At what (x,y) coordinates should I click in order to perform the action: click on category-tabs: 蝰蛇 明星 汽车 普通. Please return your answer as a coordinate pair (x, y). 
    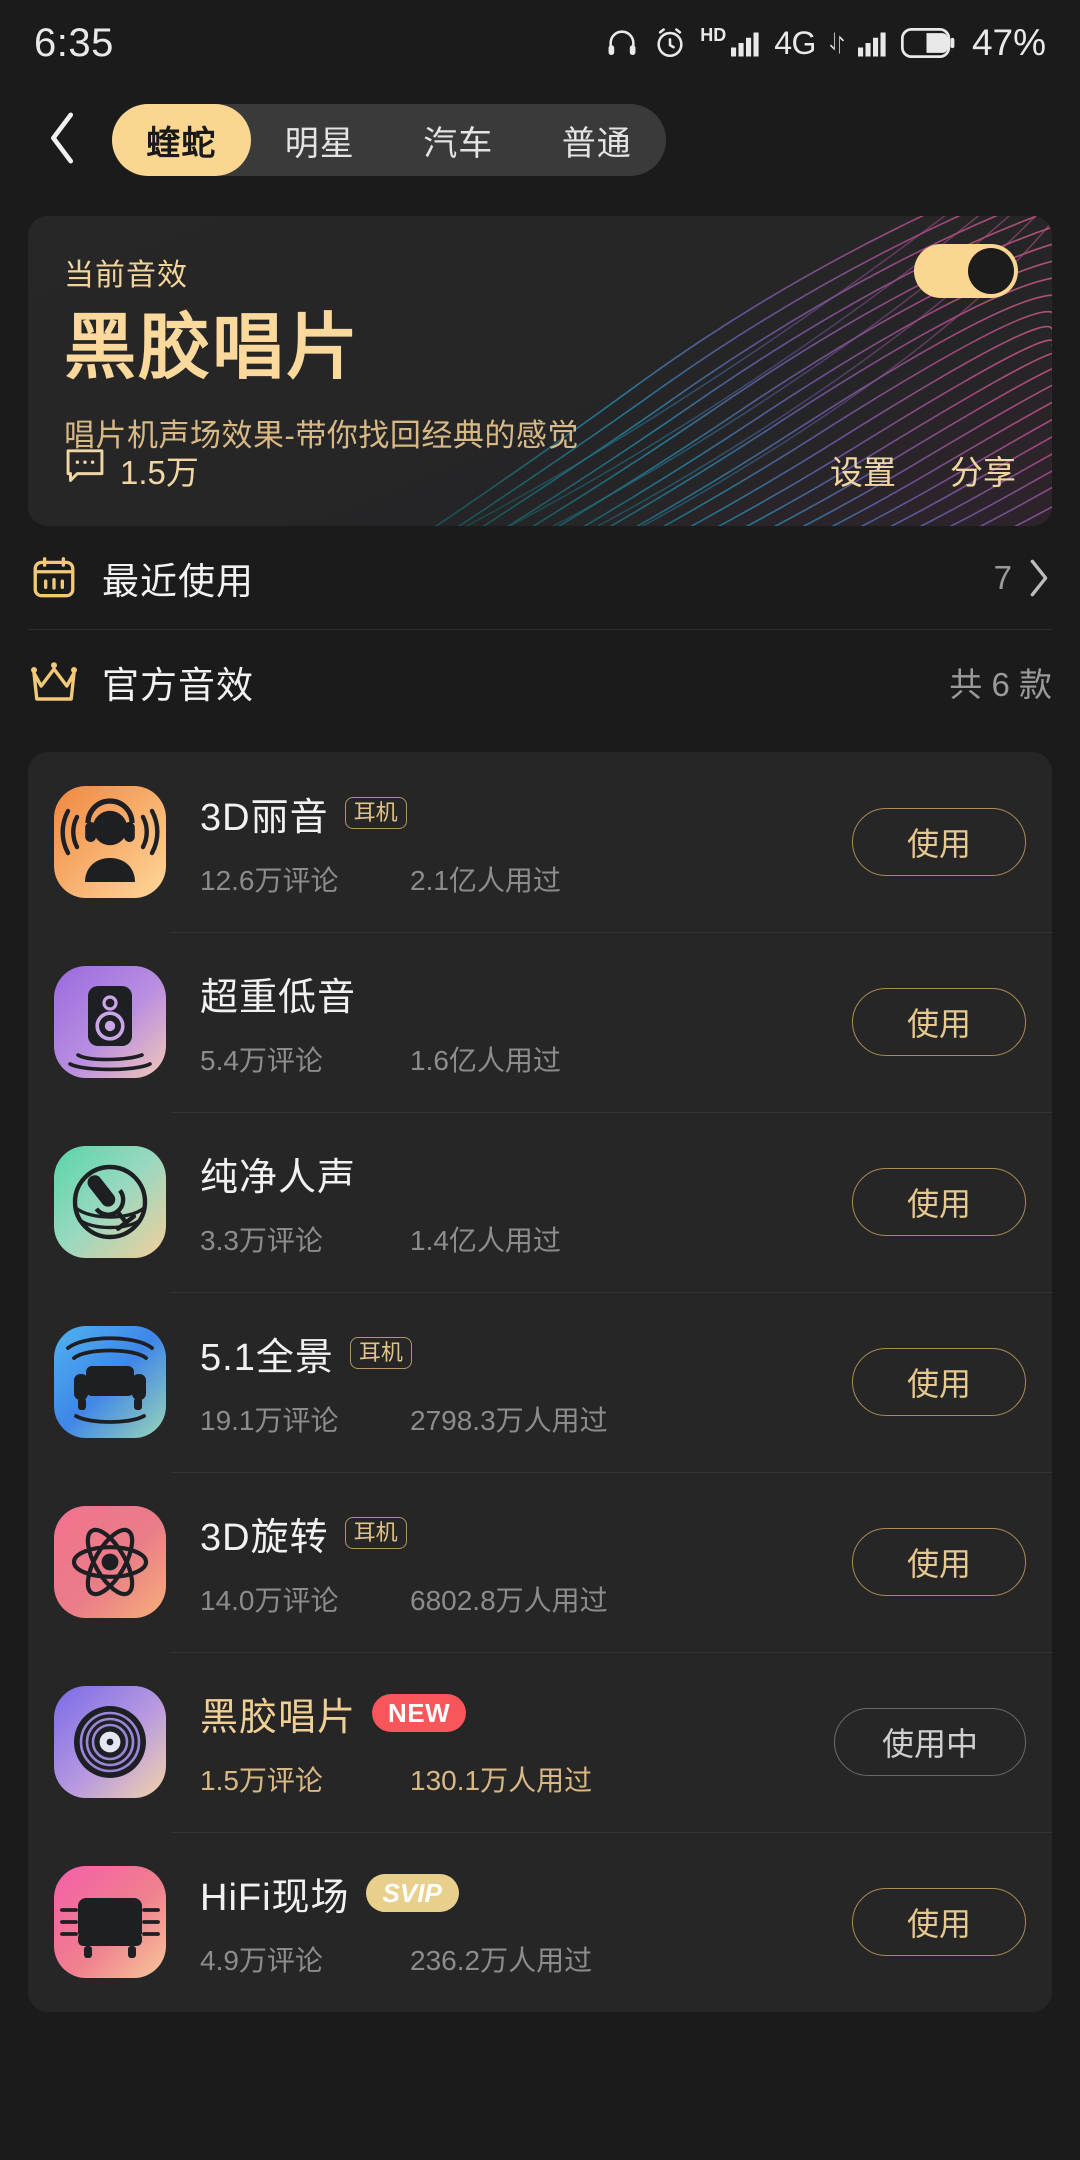
    Looking at the image, I should click on (389, 140).